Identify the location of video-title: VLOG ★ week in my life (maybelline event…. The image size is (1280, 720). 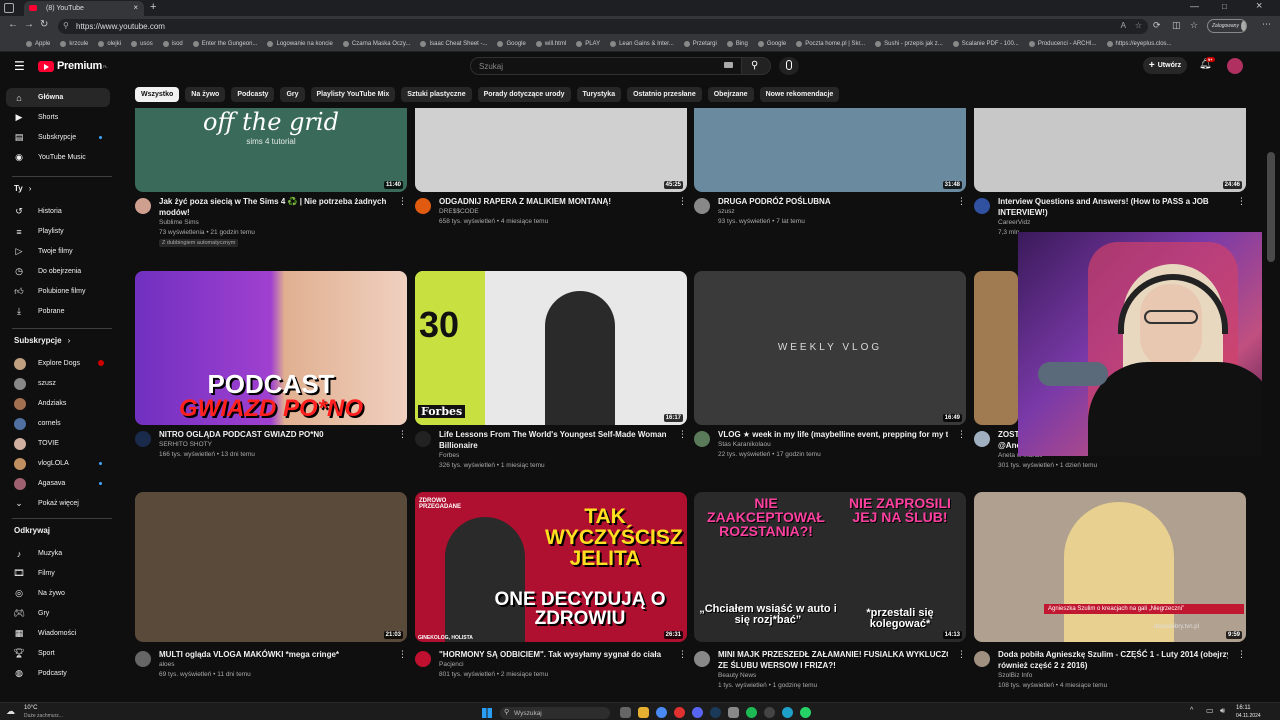
(833, 434).